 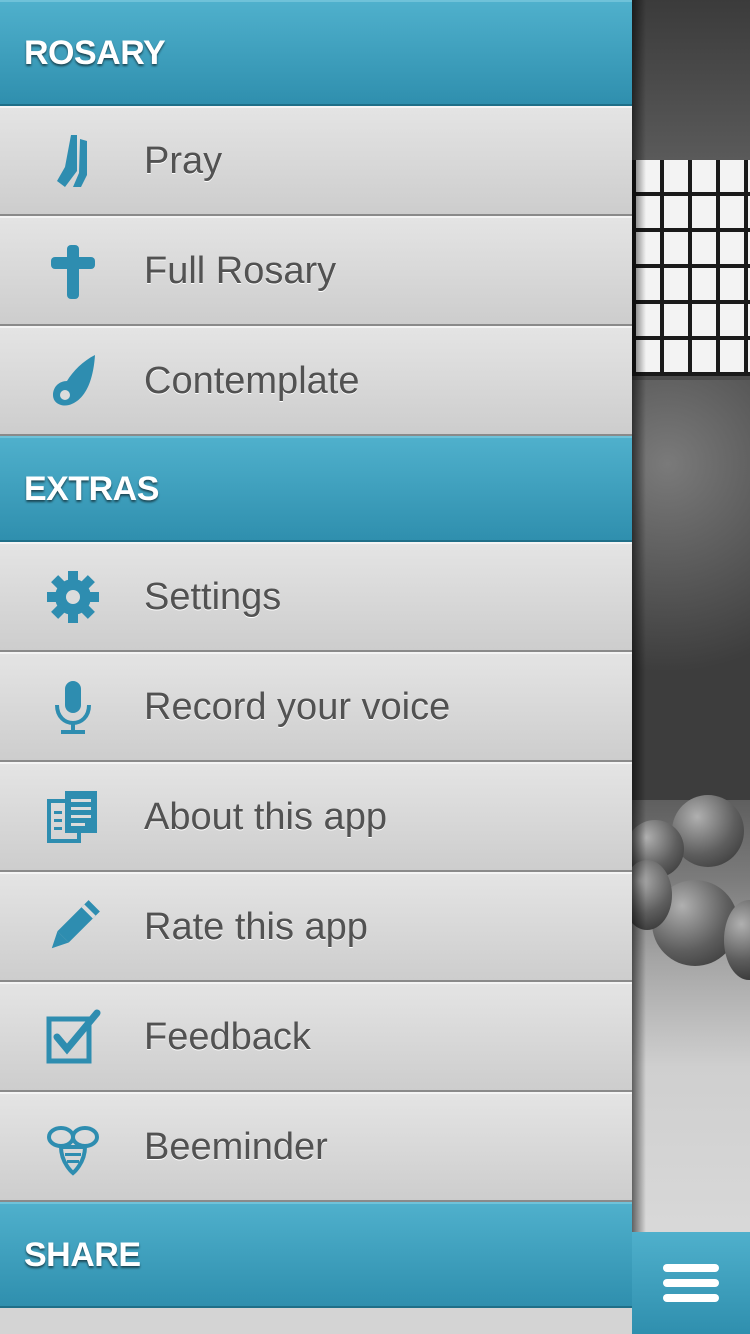 What do you see at coordinates (316, 53) in the screenshot?
I see `section-header-rosary: ROSARY` at bounding box center [316, 53].